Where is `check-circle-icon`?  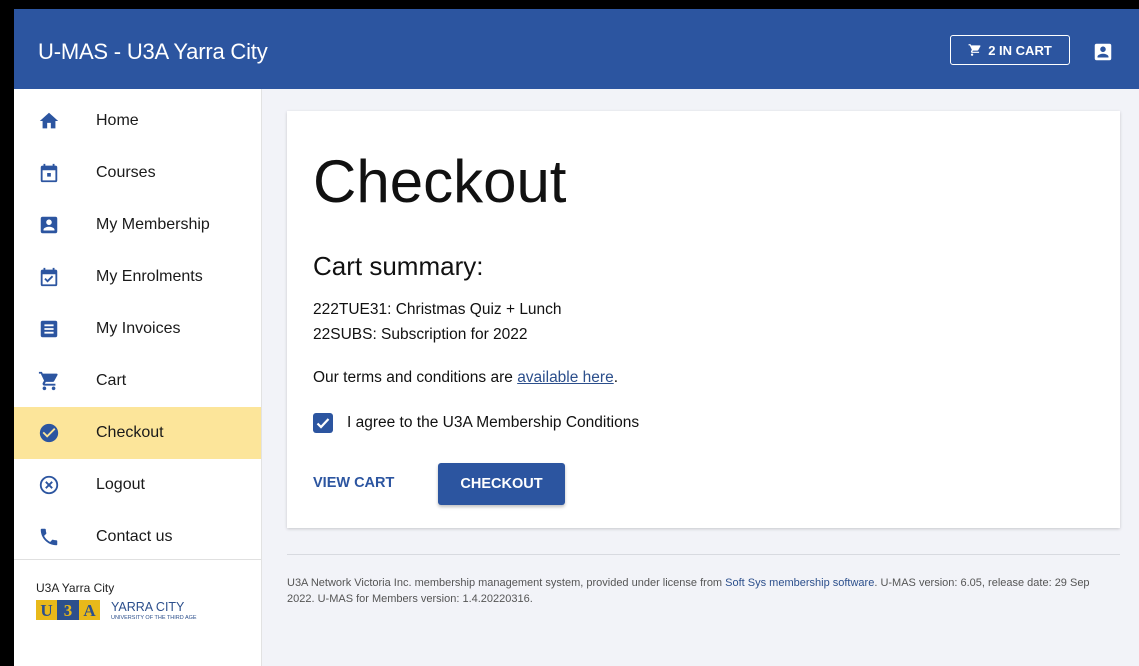
check-circle-icon is located at coordinates (49, 433).